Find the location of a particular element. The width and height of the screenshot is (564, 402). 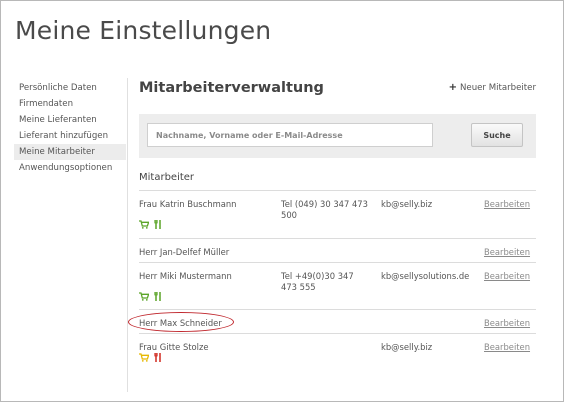

new-employee-link: + Neuer Mitarbeiter is located at coordinates (492, 87).